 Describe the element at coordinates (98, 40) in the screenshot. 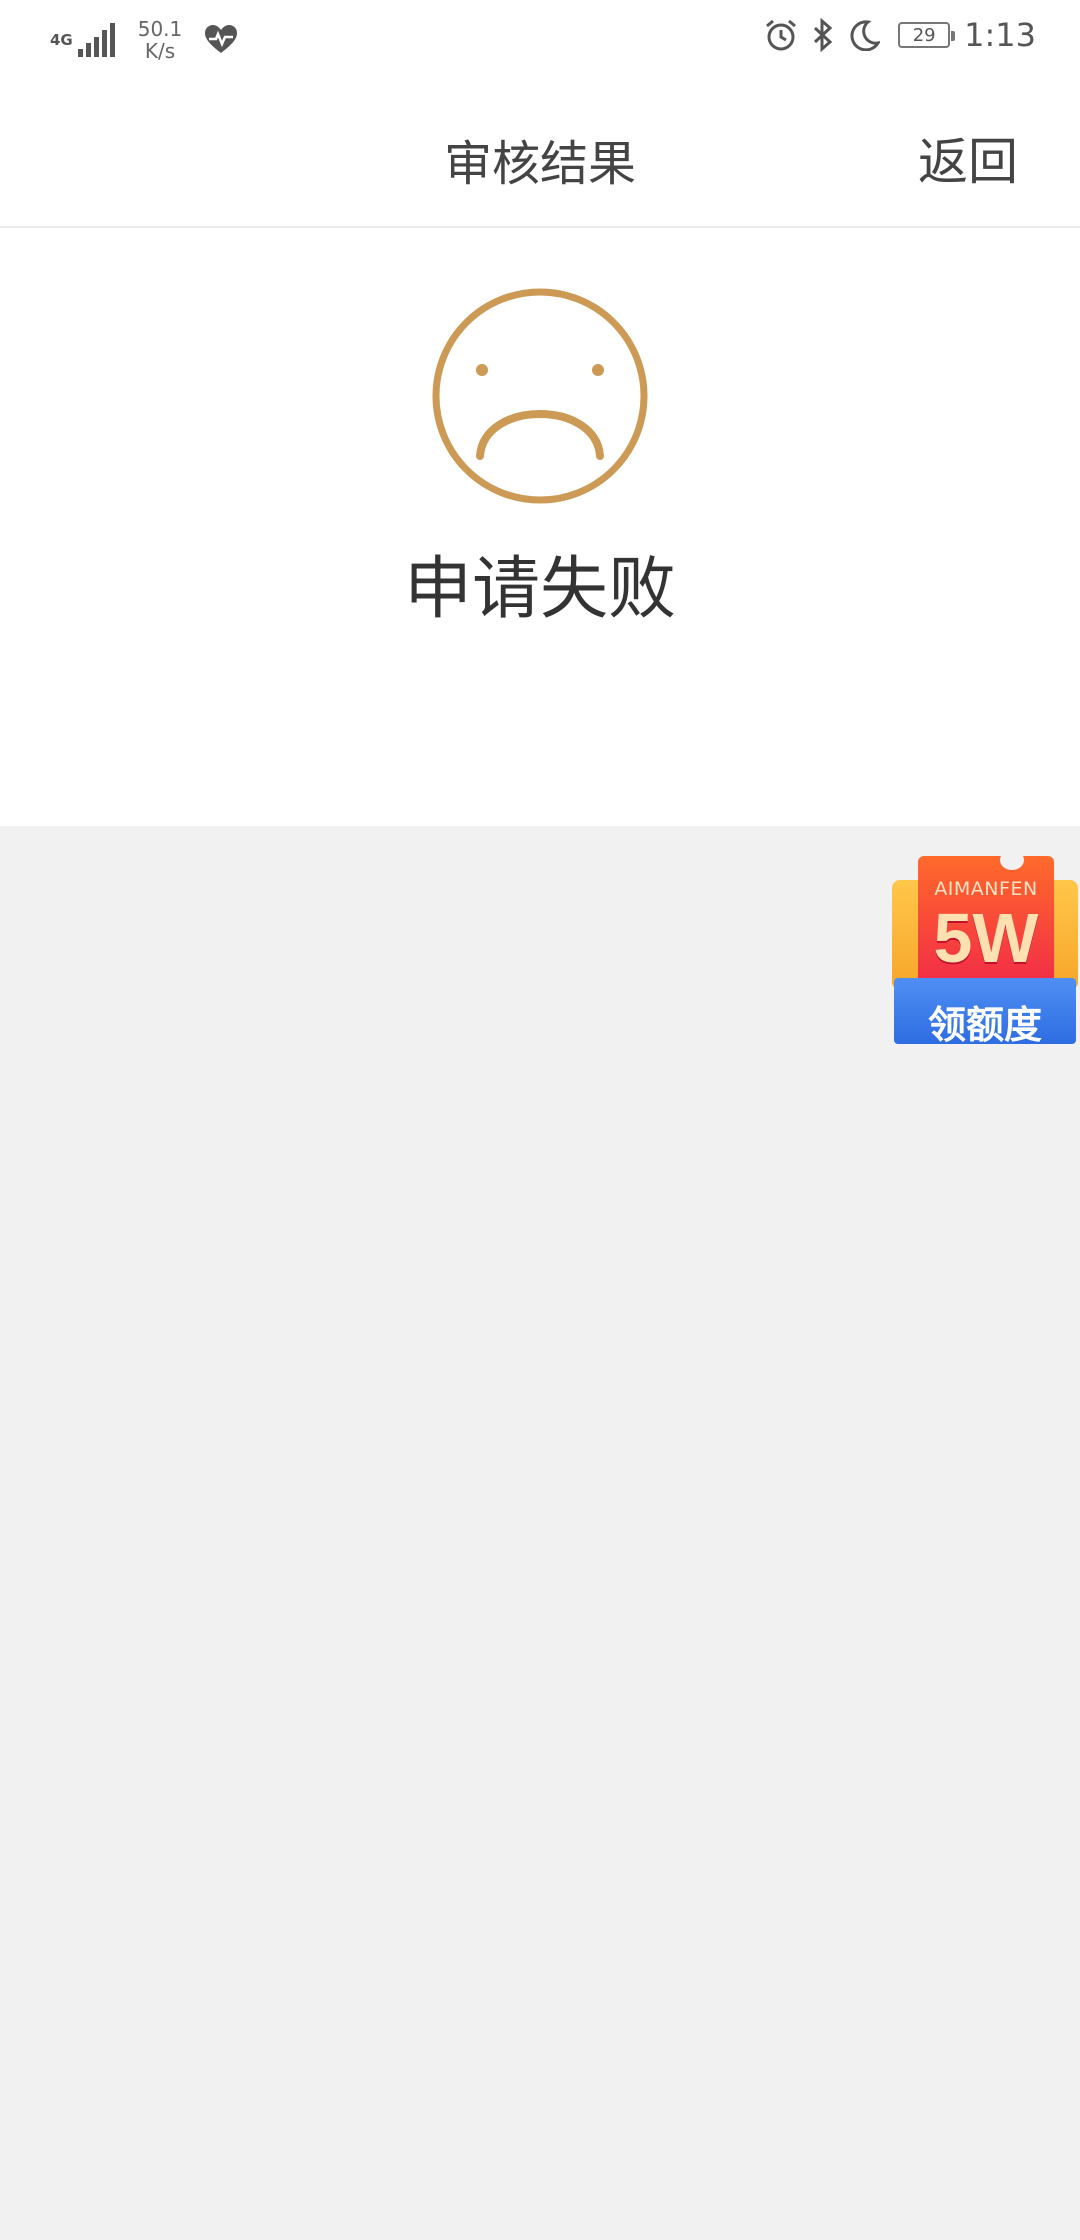

I see `signal-icon` at that location.